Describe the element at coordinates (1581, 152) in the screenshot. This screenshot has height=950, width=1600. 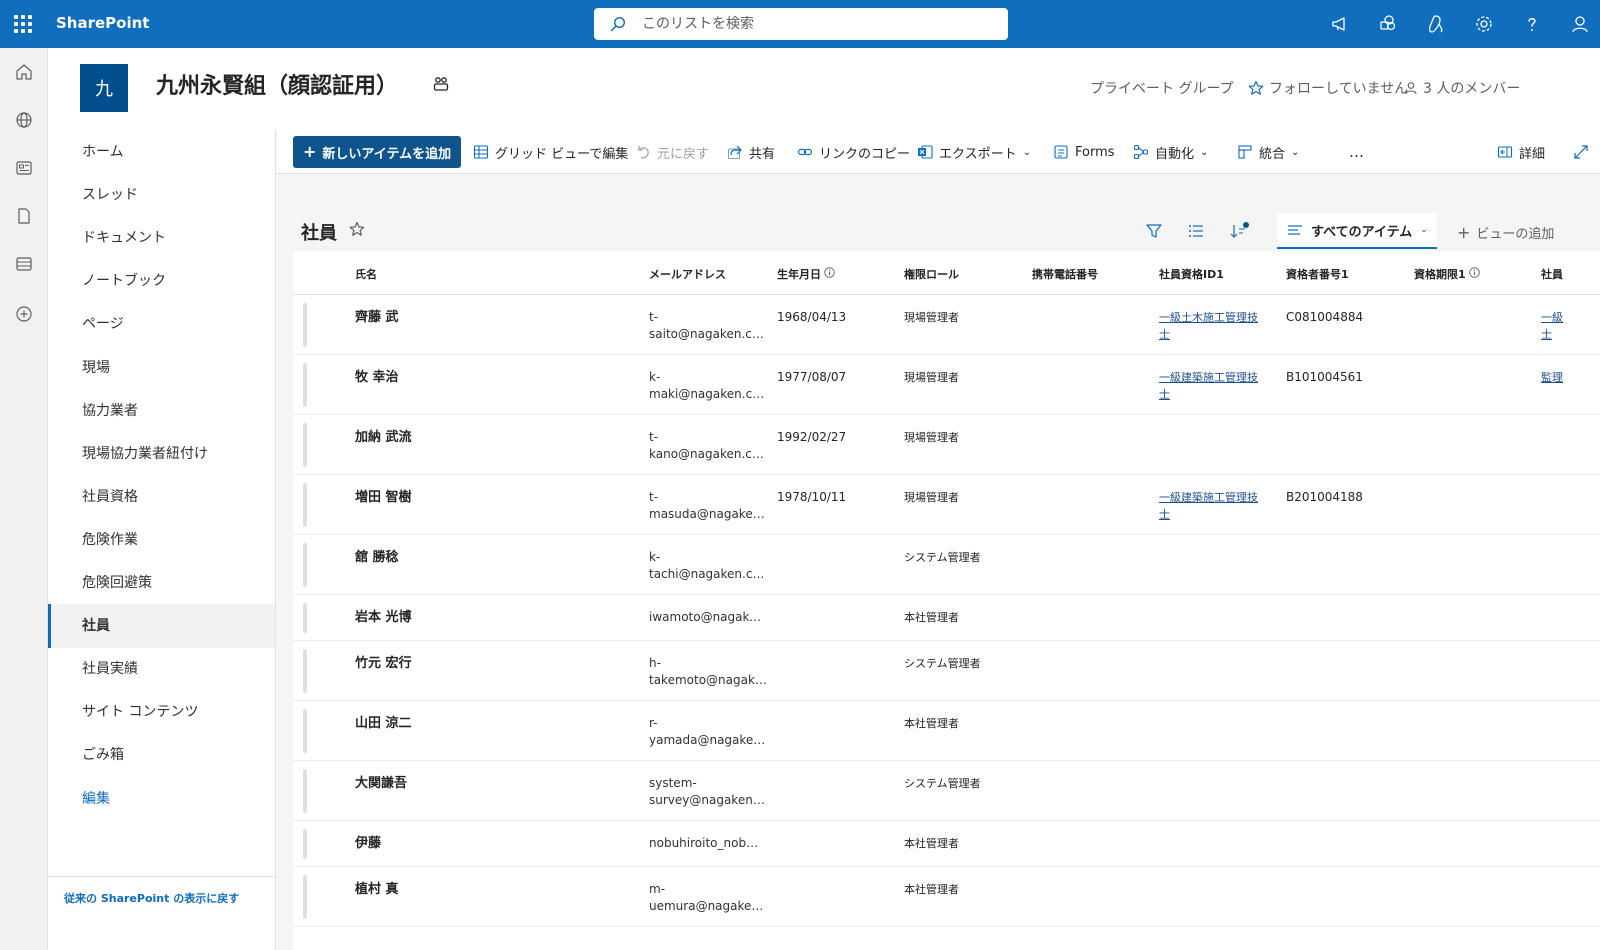
I see `expand-icon` at that location.